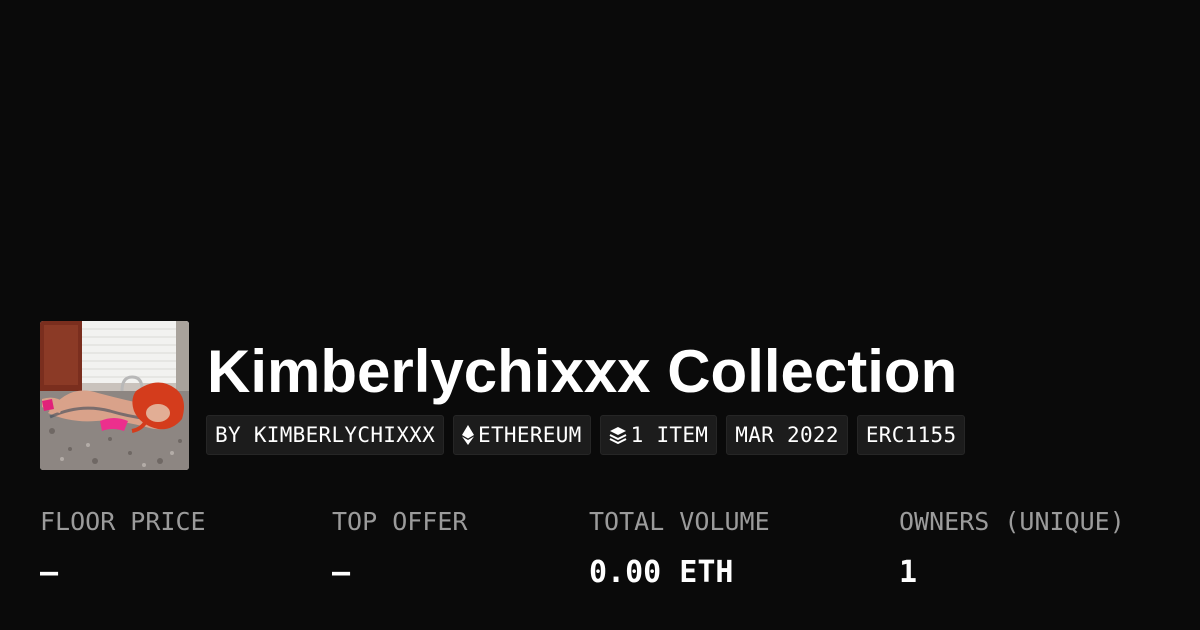 This screenshot has width=1200, height=630. I want to click on creator-tag-label: BY KIMBERLYCHIXXX, so click(325, 435).